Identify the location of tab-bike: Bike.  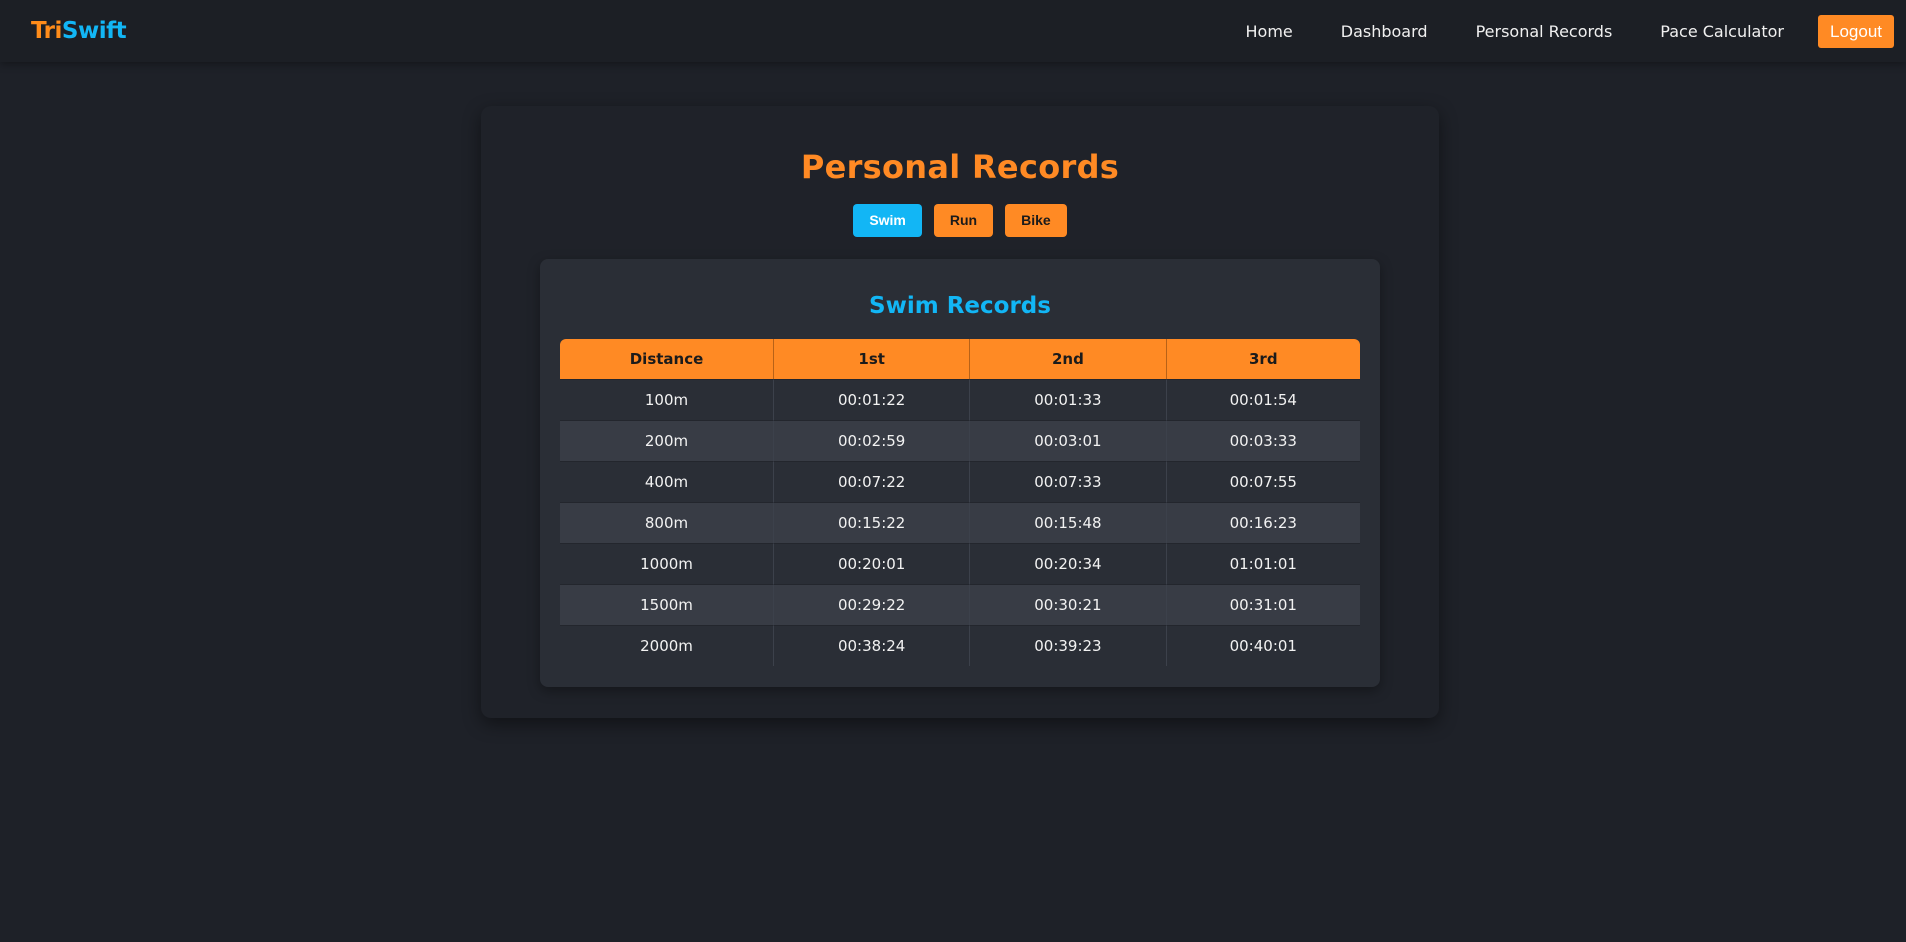
(1036, 220).